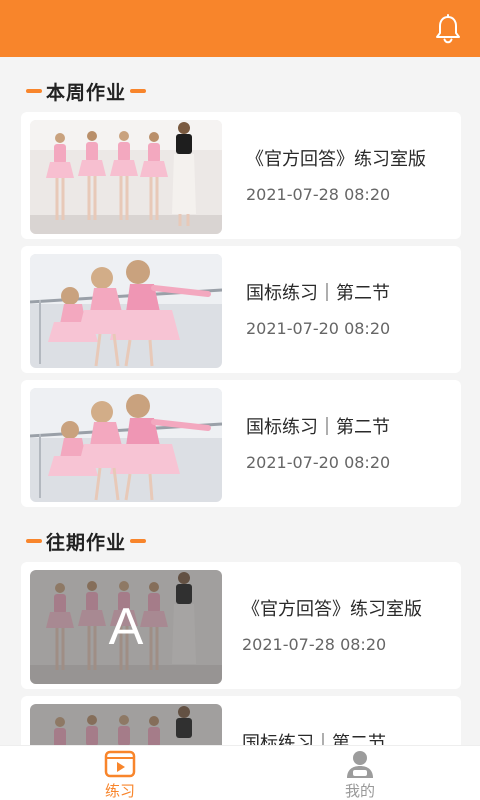 The image size is (480, 800). What do you see at coordinates (119, 791) in the screenshot?
I see `tab-label: 练习` at bounding box center [119, 791].